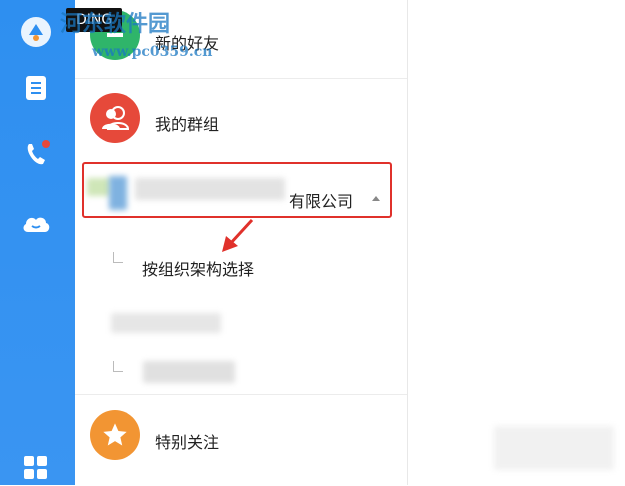 The height and width of the screenshot is (486, 625). I want to click on star-icon, so click(115, 434).